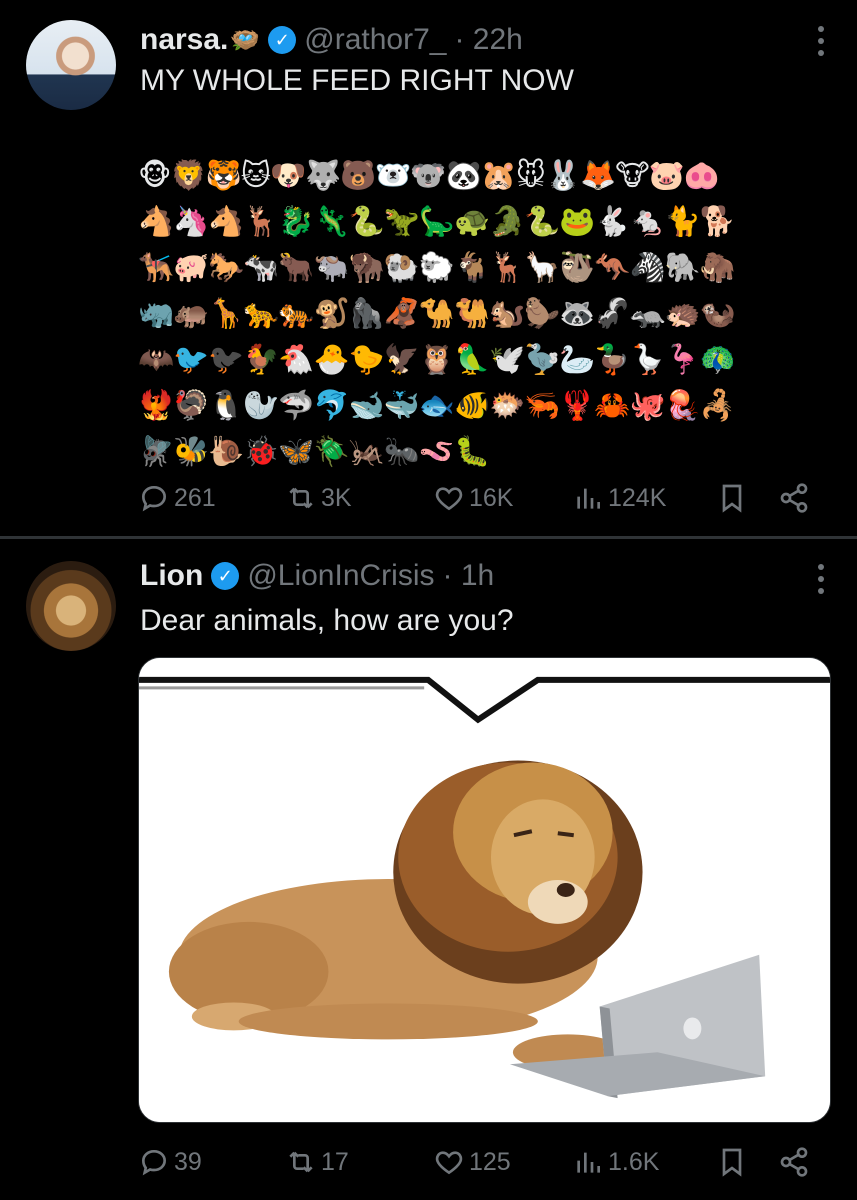 The height and width of the screenshot is (1200, 857). I want to click on nest-emoji: 🪺, so click(245, 40).